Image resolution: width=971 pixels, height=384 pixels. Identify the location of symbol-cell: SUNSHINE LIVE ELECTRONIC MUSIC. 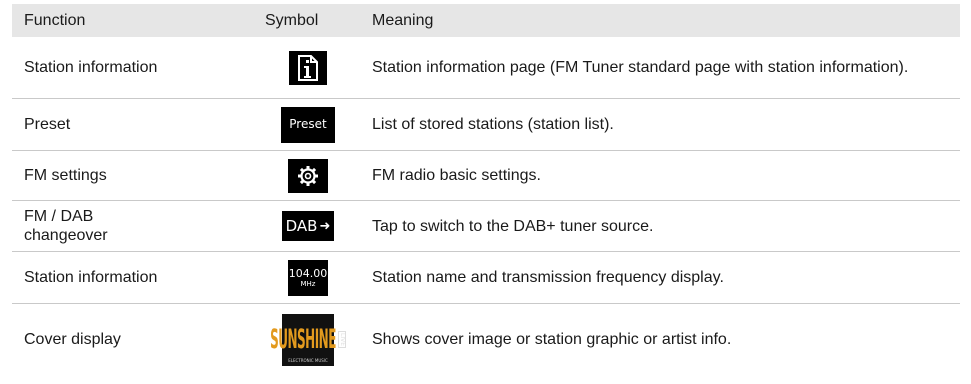
(308, 339).